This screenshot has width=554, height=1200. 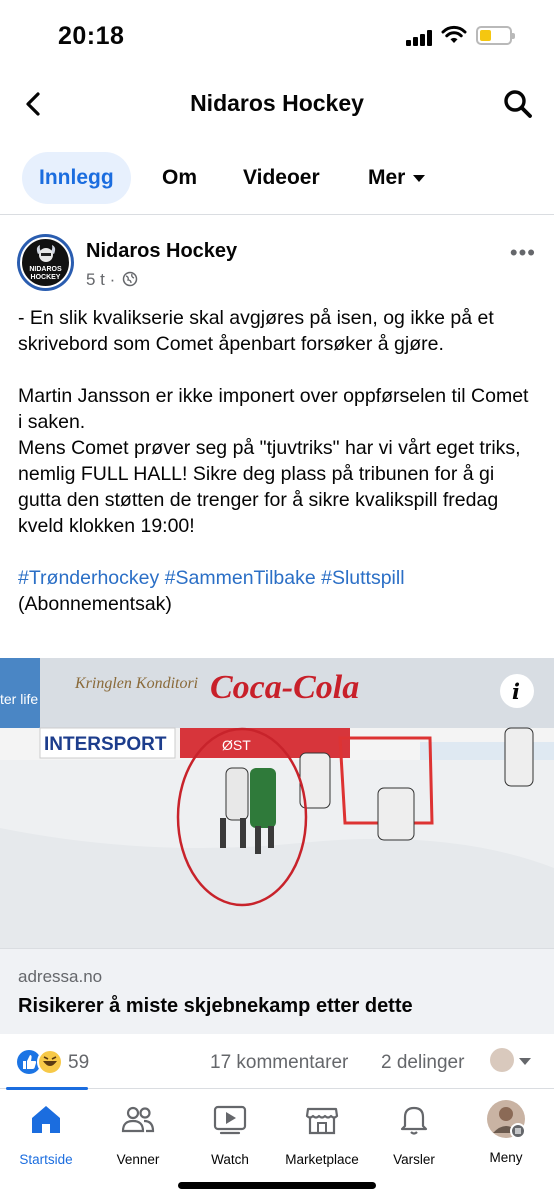 I want to click on nav-label: Startside, so click(x=46, y=1159).